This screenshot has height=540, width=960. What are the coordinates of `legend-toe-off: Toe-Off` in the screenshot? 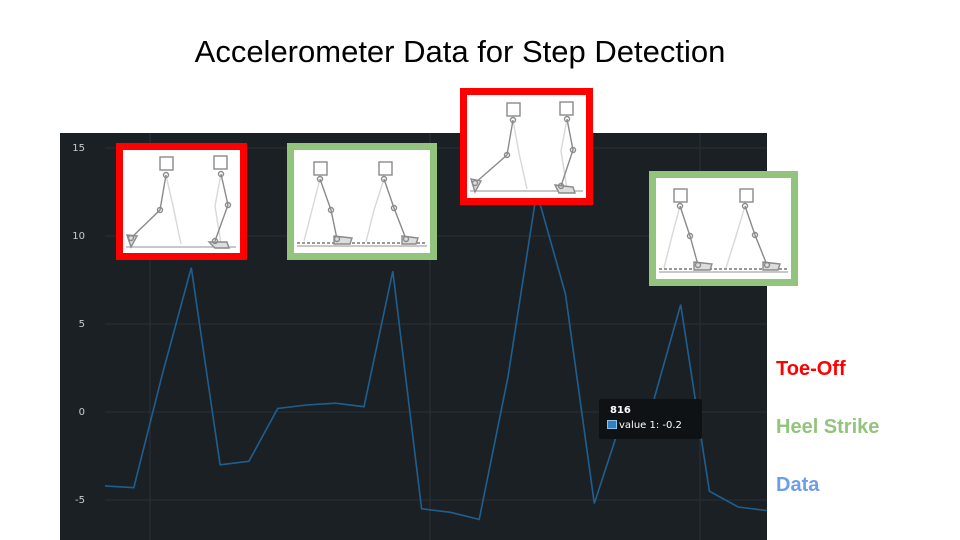 It's located at (811, 369).